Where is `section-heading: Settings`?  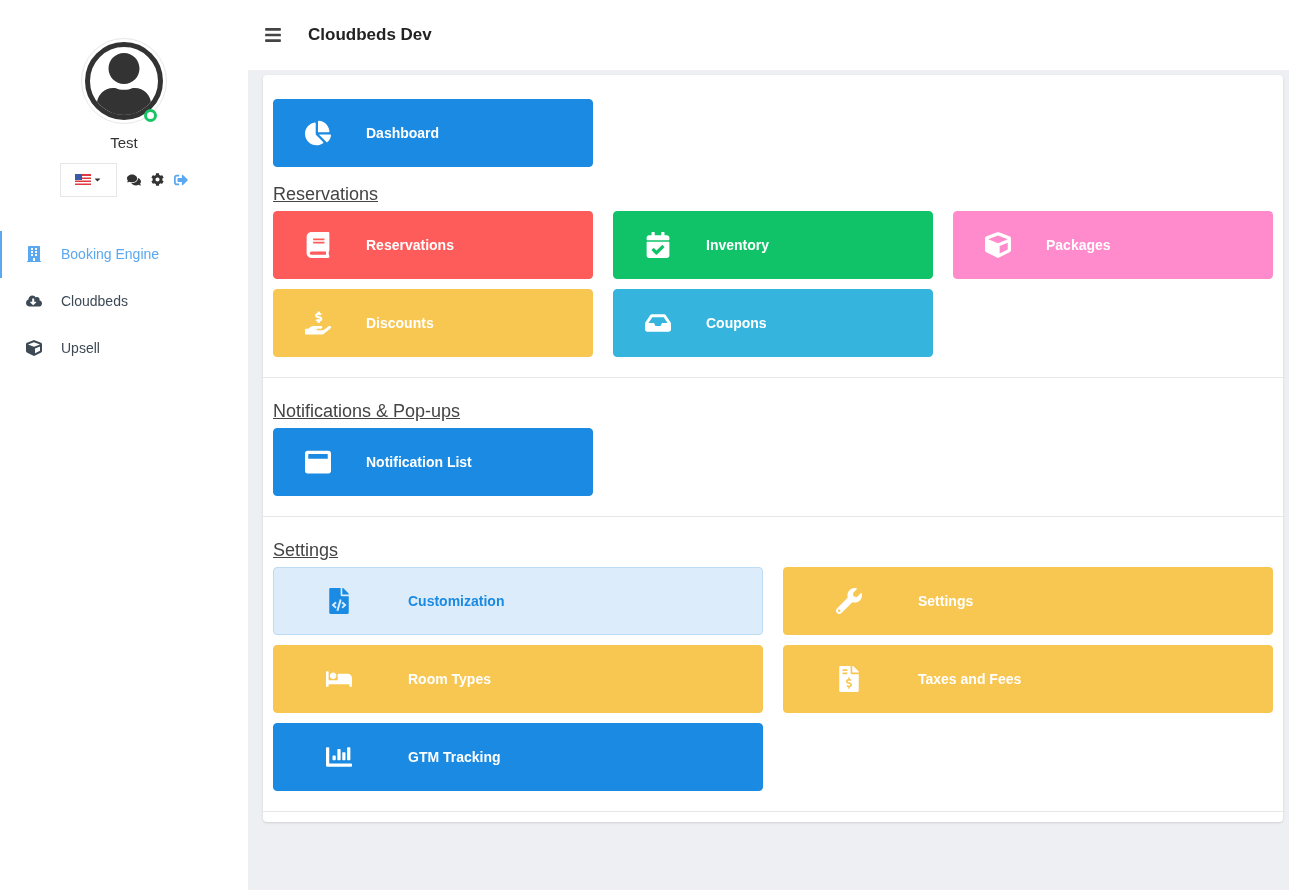
section-heading: Settings is located at coordinates (773, 550).